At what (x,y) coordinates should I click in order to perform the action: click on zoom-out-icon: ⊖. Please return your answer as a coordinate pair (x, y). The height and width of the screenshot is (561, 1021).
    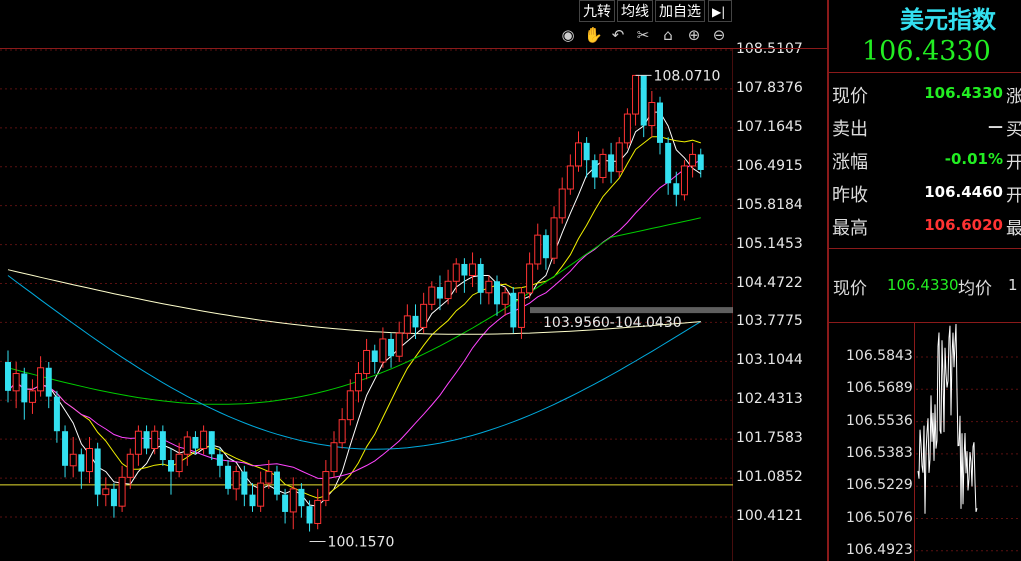
    Looking at the image, I should click on (719, 35).